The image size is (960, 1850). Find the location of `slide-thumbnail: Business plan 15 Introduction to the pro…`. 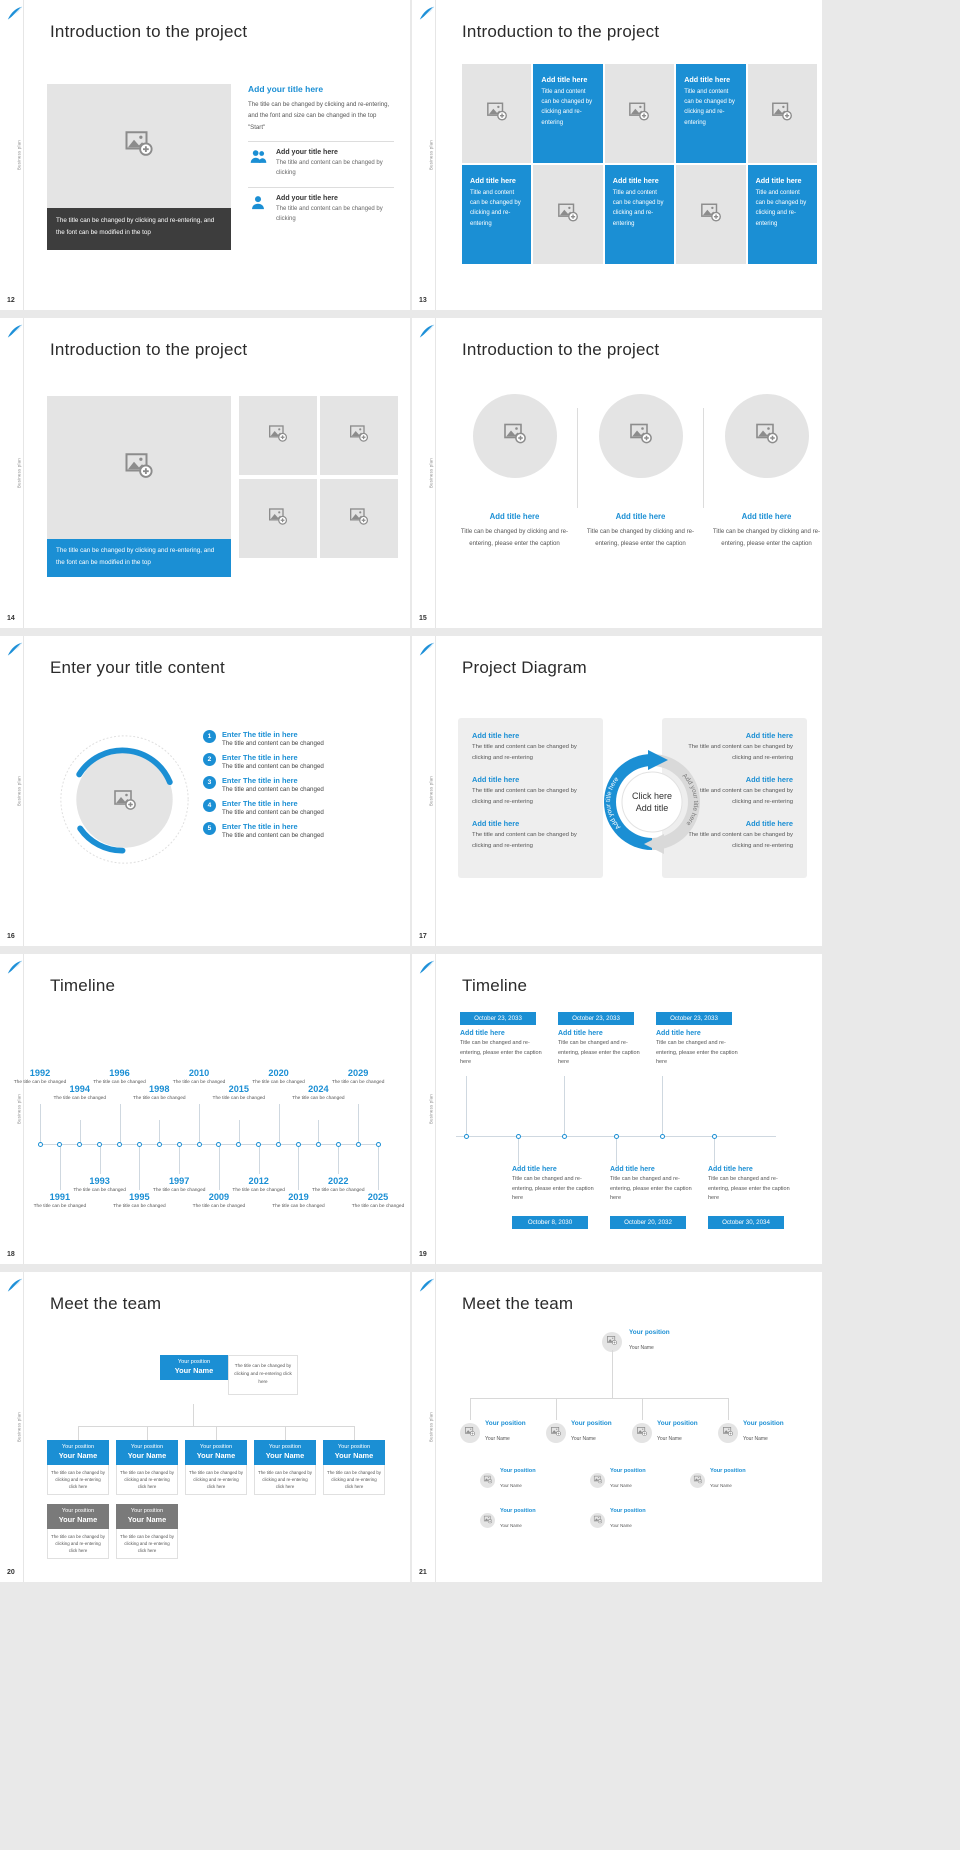

slide-thumbnail: Business plan 15 Introduction to the pro… is located at coordinates (617, 473).